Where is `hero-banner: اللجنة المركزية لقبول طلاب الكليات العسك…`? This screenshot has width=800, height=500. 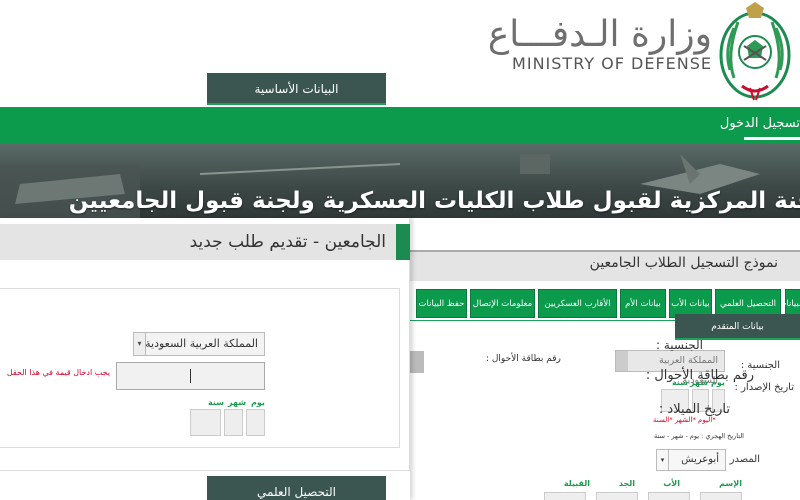
hero-banner: اللجنة المركزية لقبول طلاب الكليات العسك… is located at coordinates (400, 181).